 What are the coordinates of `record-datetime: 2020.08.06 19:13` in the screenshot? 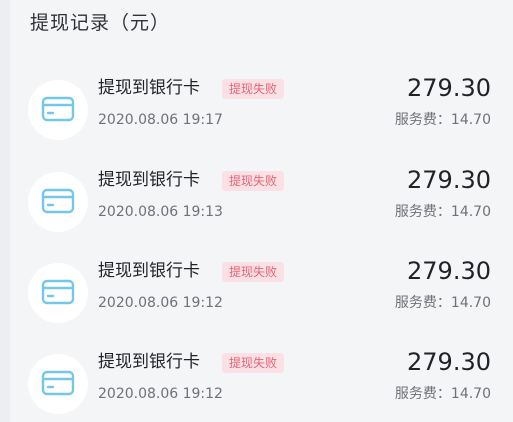 It's located at (160, 212).